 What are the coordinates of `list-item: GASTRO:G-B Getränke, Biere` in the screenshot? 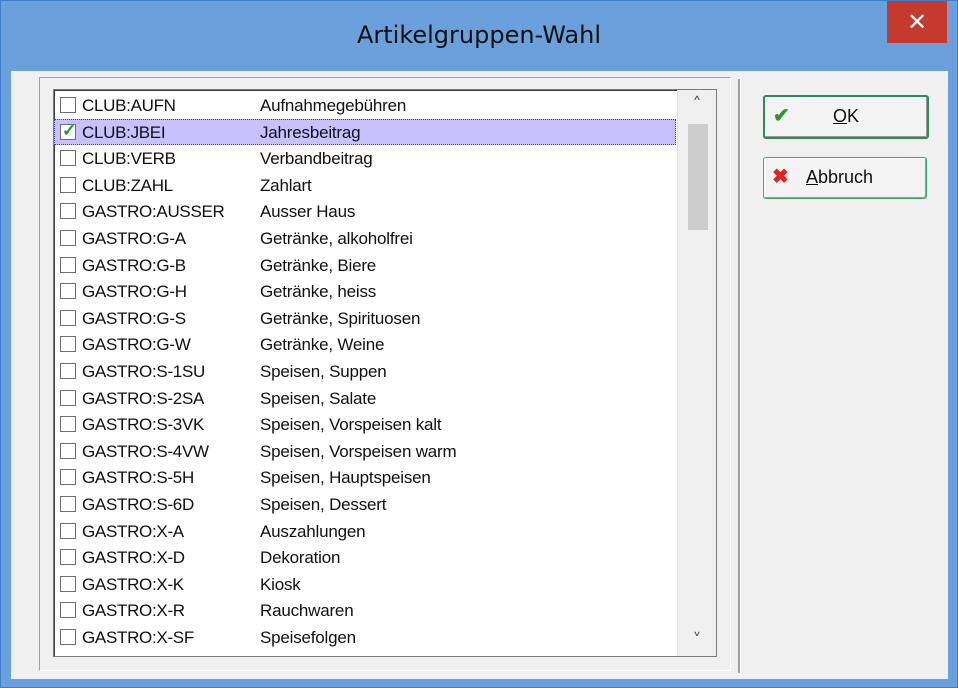 It's located at (365, 265).